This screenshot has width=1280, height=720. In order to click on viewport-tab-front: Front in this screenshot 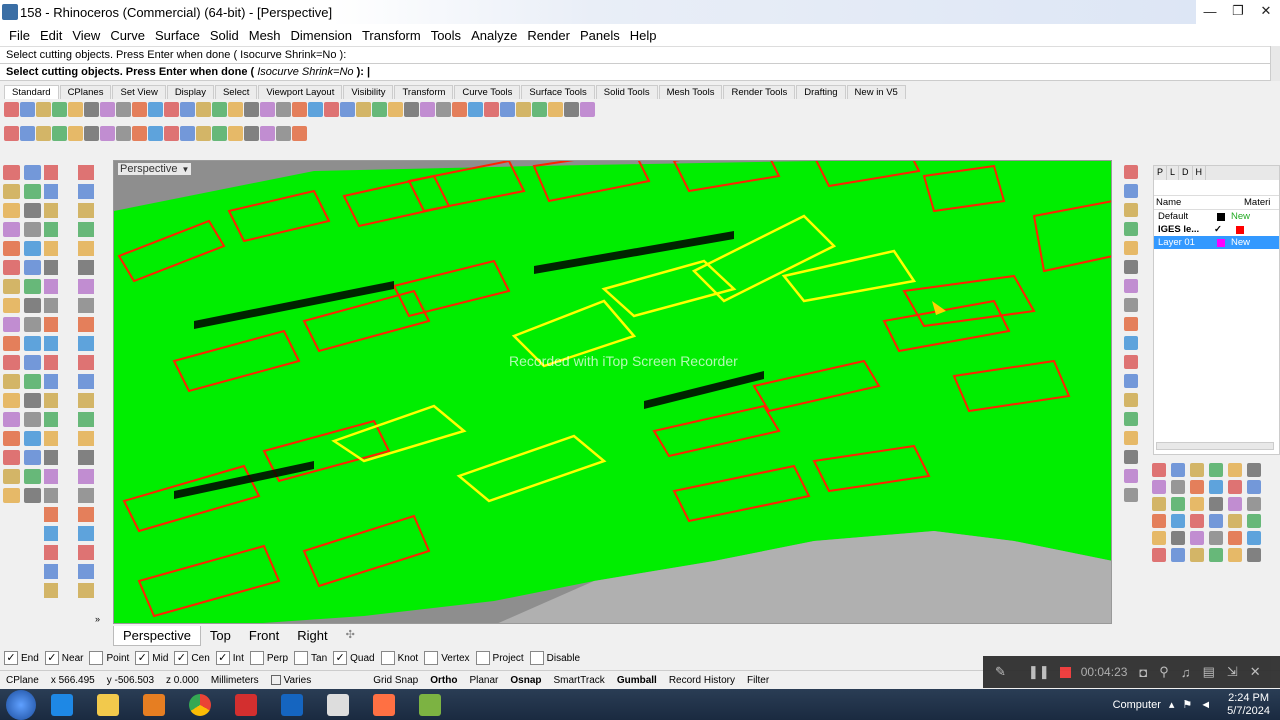, I will do `click(264, 636)`.